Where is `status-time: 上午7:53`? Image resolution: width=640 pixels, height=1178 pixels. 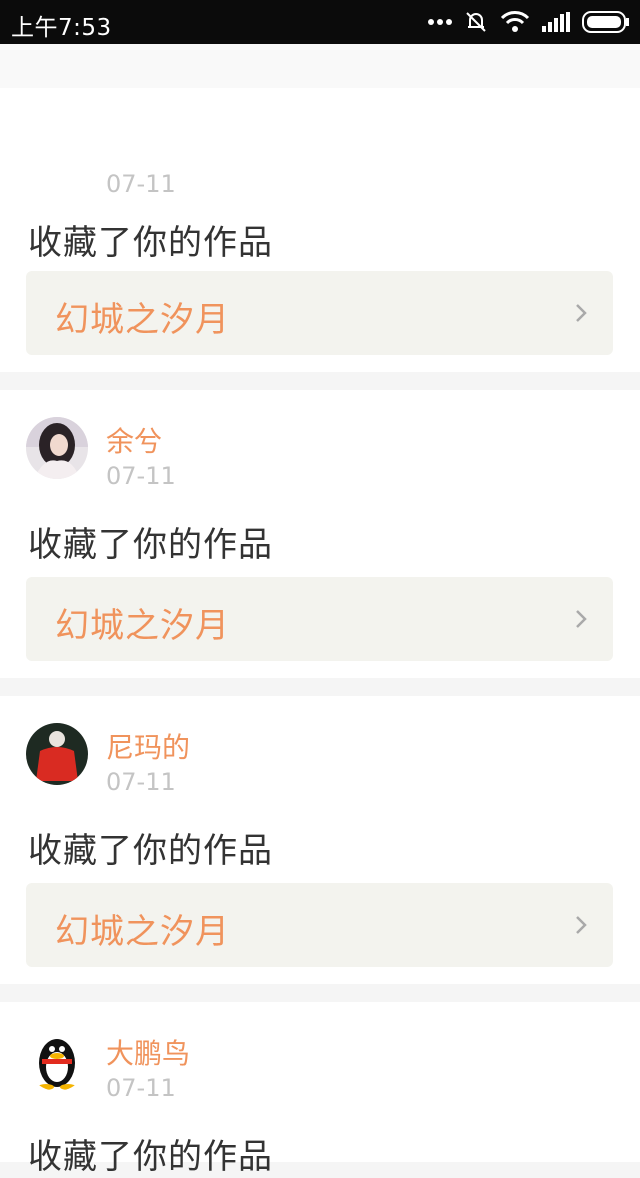
status-time: 上午7:53 is located at coordinates (61, 28).